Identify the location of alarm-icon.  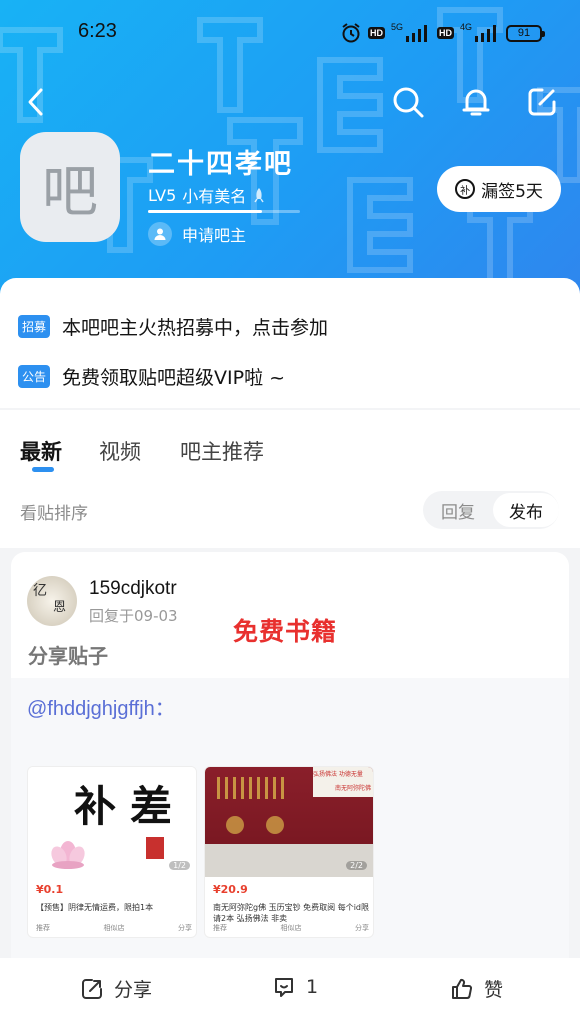
(351, 33).